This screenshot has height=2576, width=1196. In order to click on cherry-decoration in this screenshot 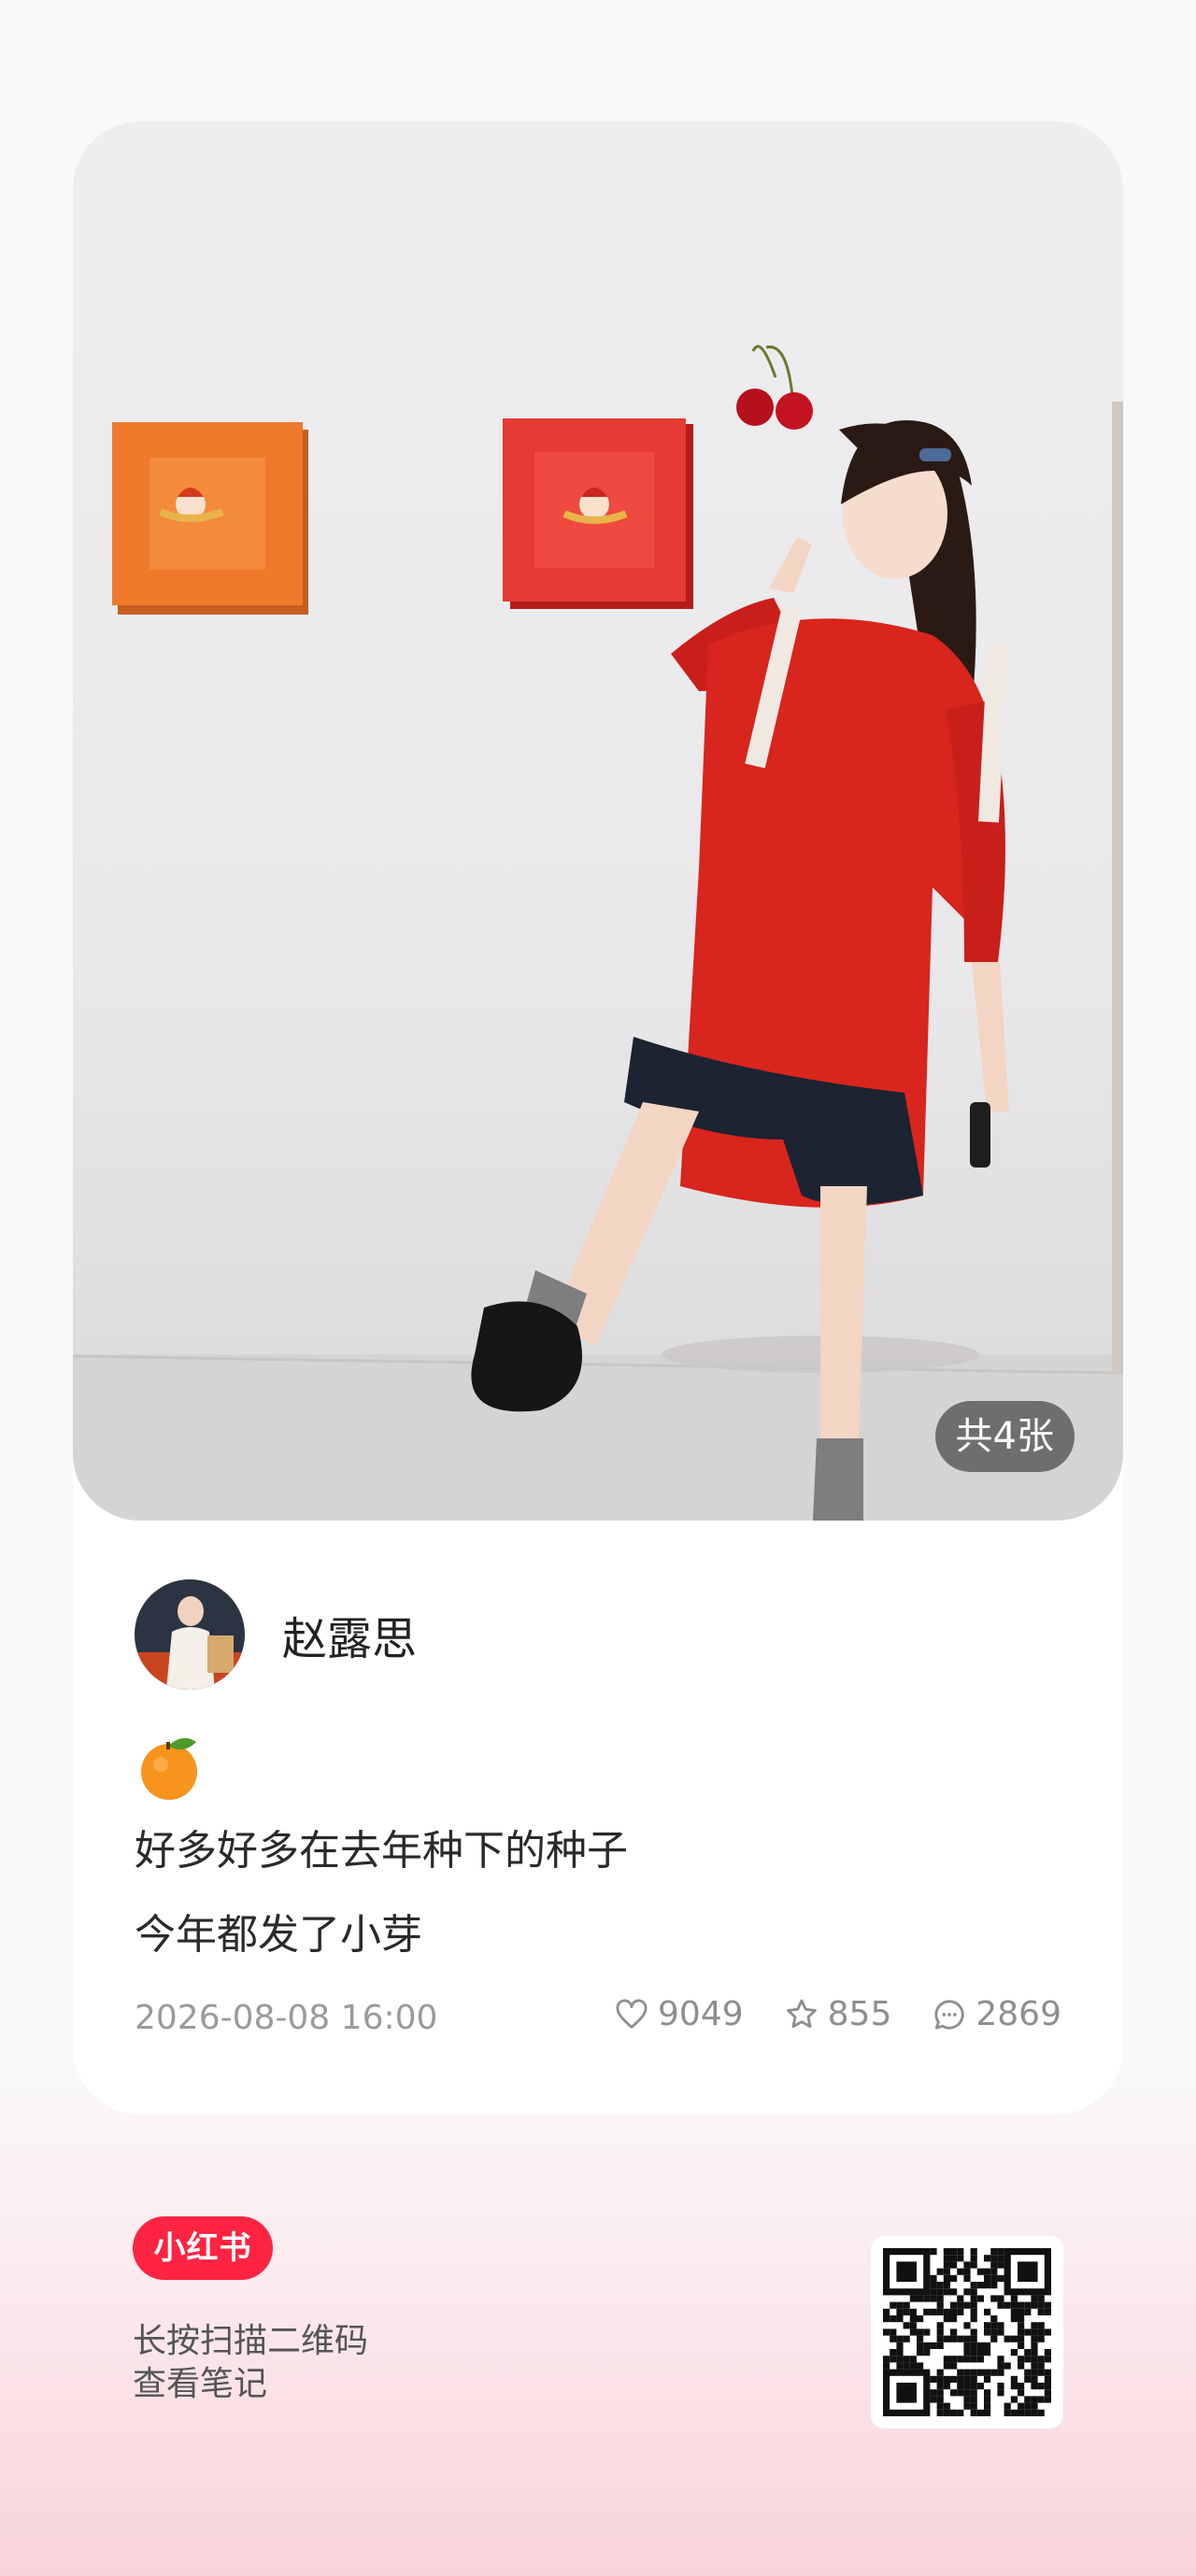, I will do `click(774, 387)`.